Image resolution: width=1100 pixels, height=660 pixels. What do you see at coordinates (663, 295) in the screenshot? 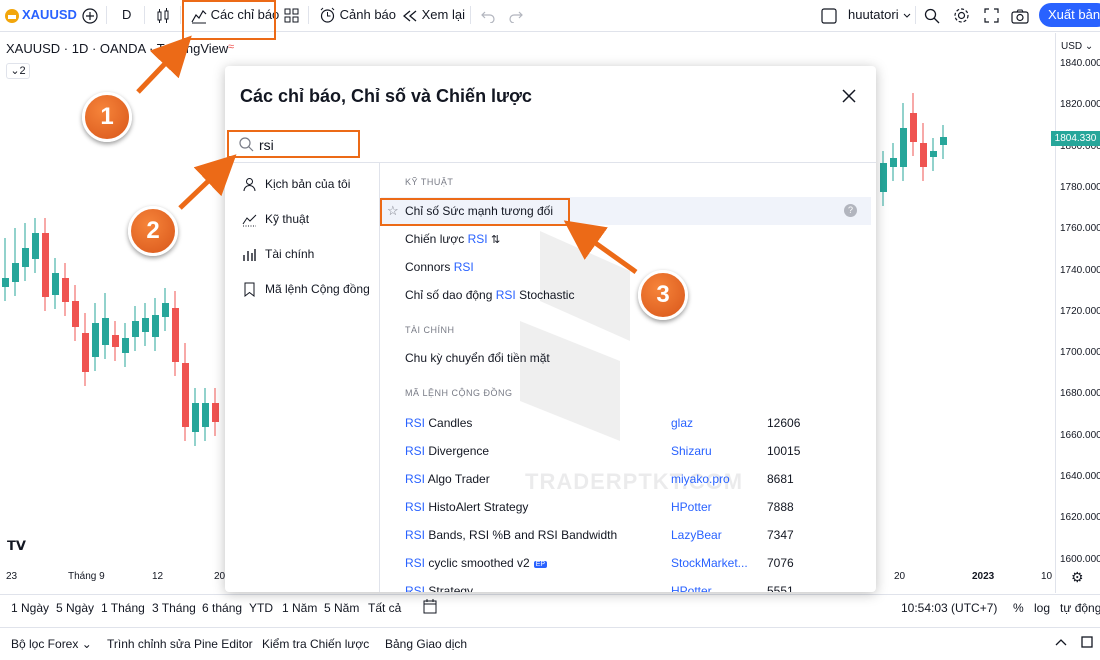
I see `step-badge-3: 3` at bounding box center [663, 295].